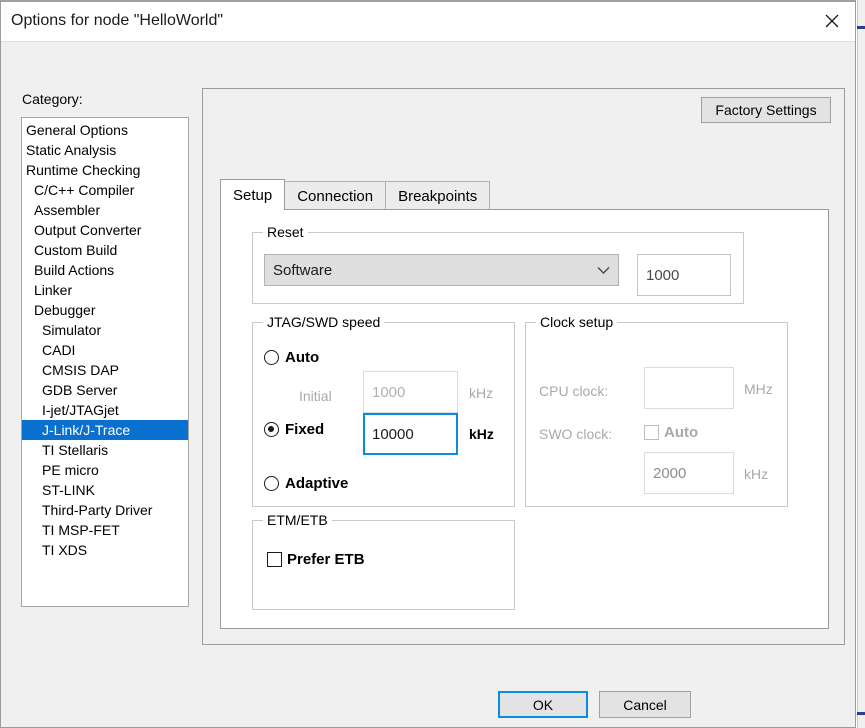 The height and width of the screenshot is (728, 865). I want to click on factory-settings-button: Factory Settings, so click(766, 110).